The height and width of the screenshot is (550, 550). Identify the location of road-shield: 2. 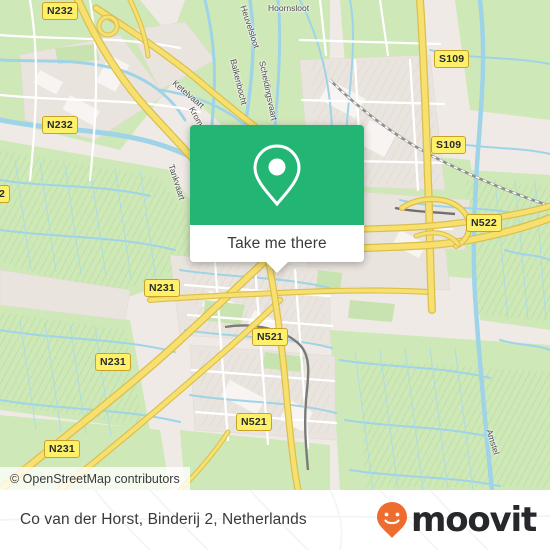
(5, 194).